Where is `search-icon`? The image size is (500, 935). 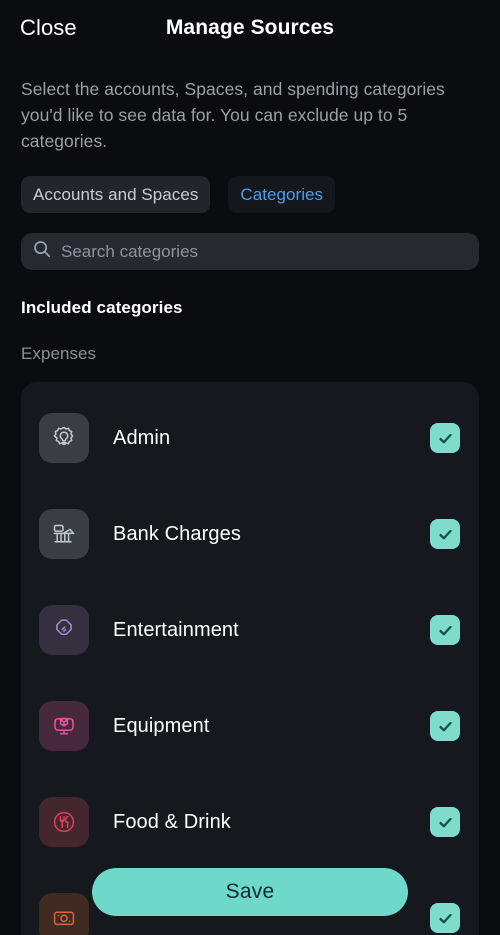 search-icon is located at coordinates (42, 251).